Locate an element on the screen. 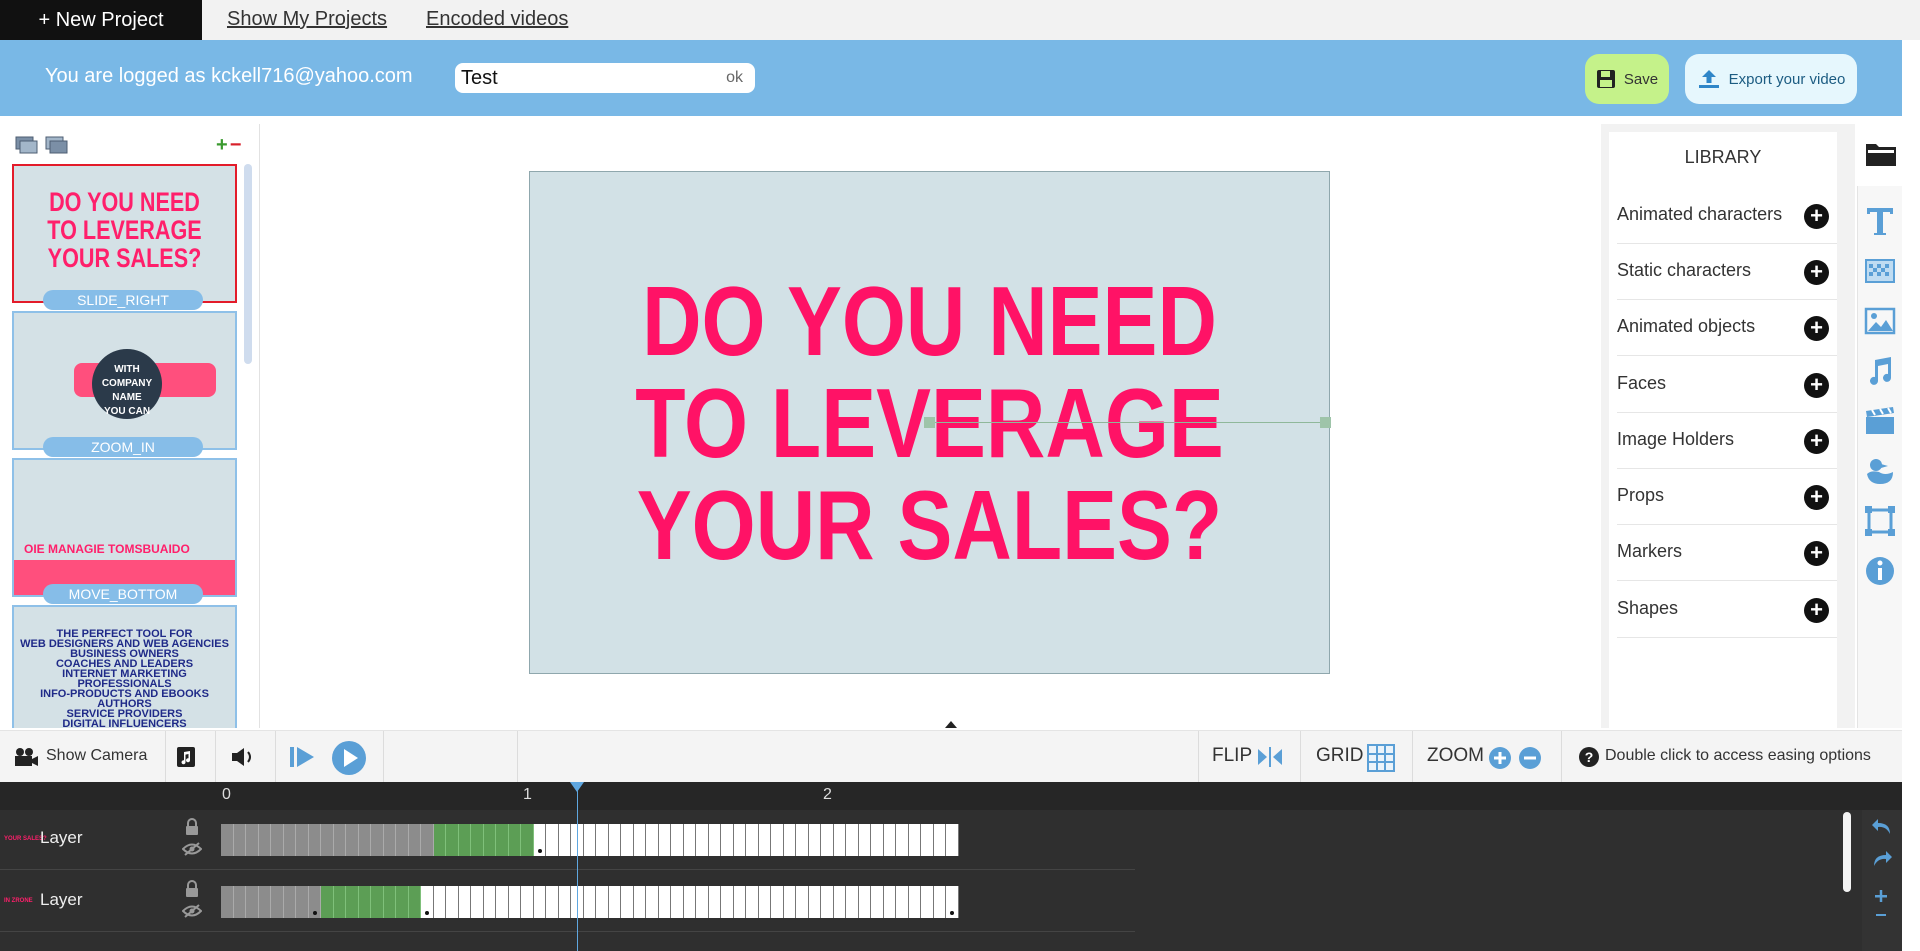  library-item-static-characters: Static characters + is located at coordinates (1727, 272).